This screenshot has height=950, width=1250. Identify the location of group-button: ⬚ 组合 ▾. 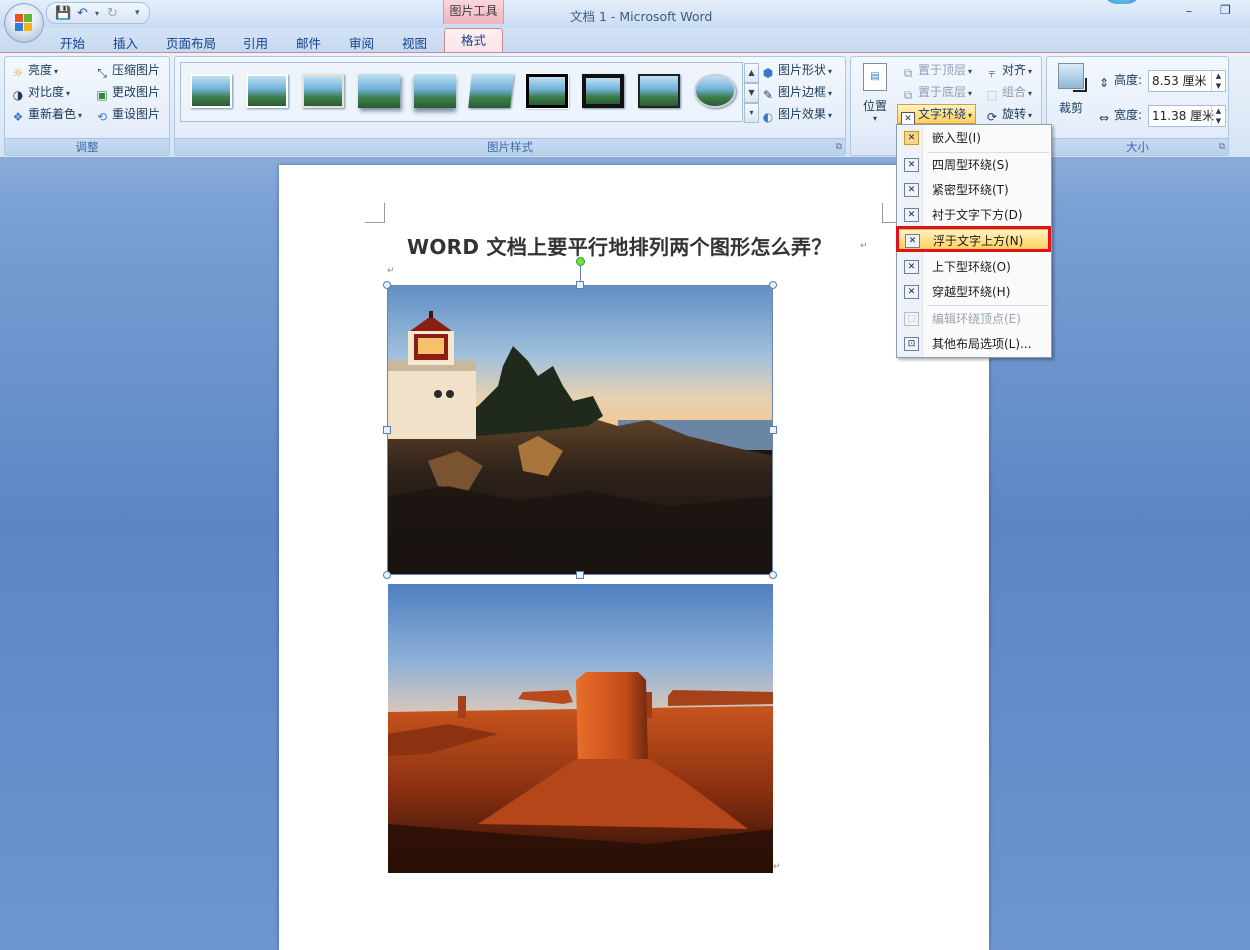
(1008, 92).